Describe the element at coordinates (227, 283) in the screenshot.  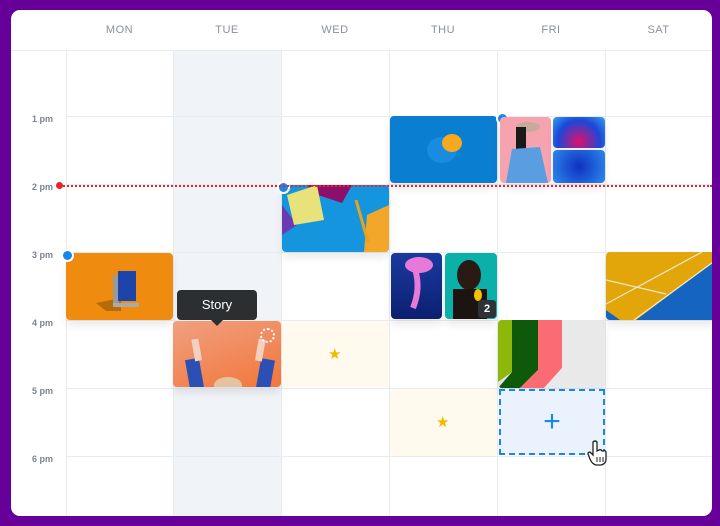
I see `column-tue` at that location.